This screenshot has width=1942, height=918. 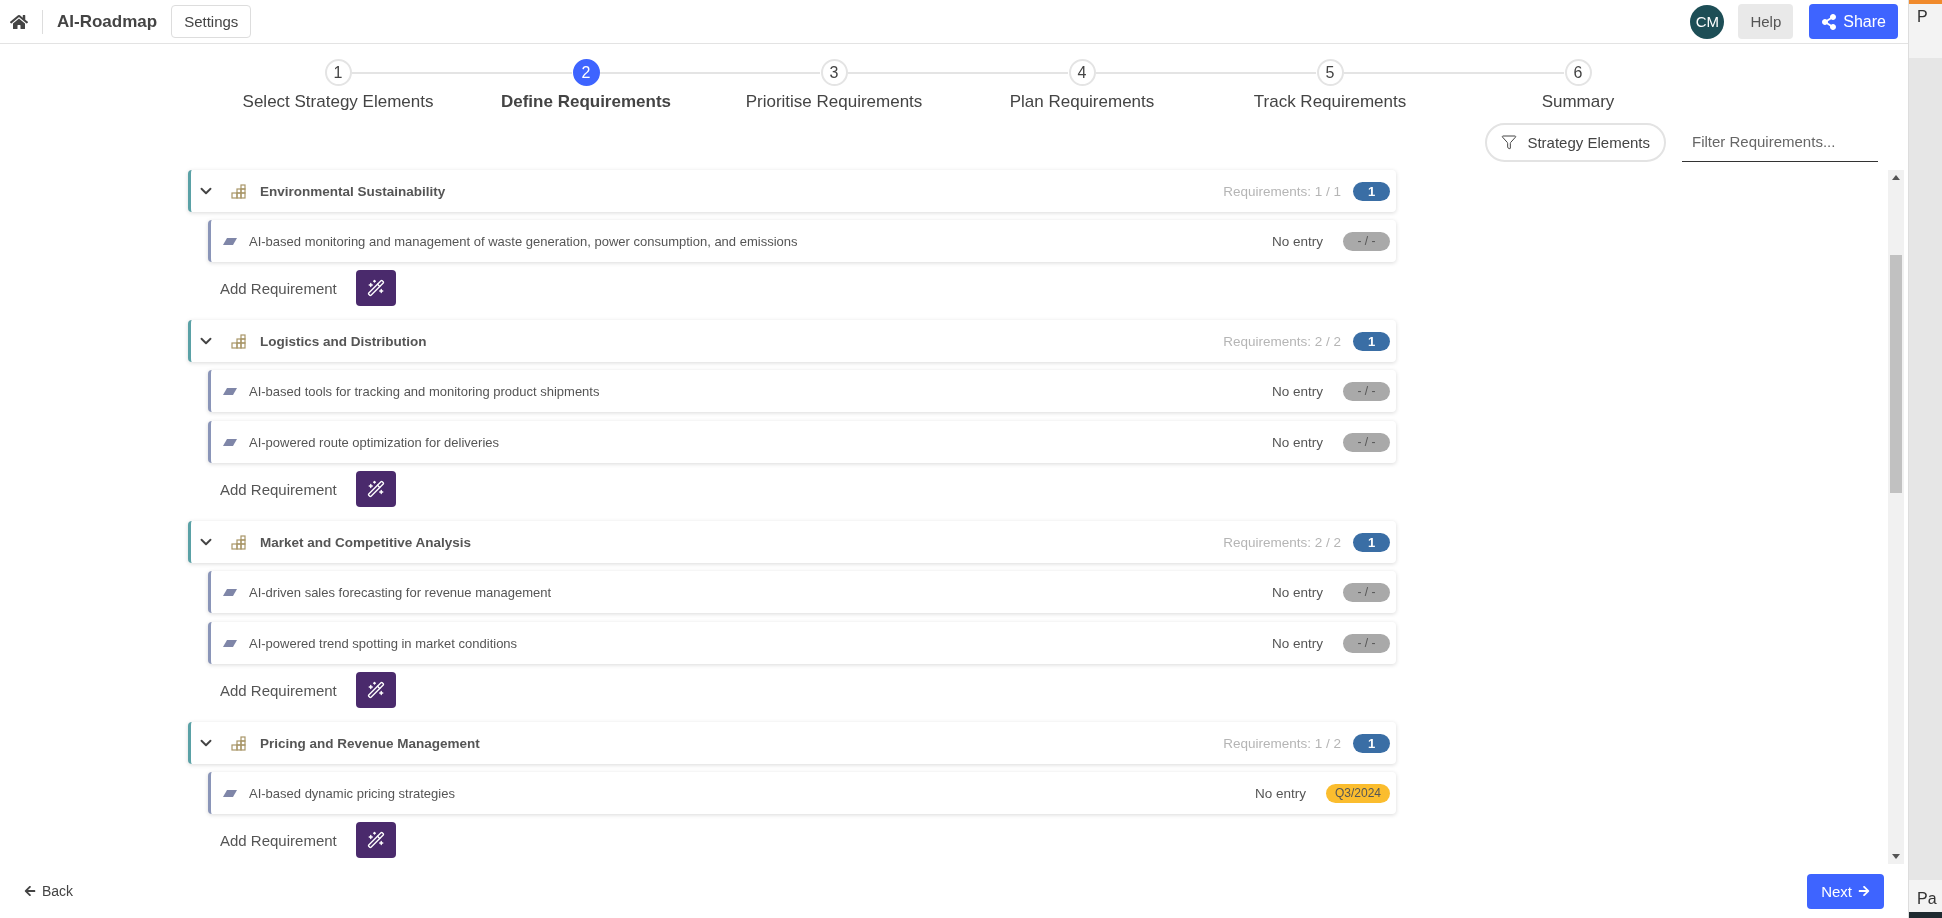 What do you see at coordinates (1925, 29) in the screenshot?
I see `side-window-text: P` at bounding box center [1925, 29].